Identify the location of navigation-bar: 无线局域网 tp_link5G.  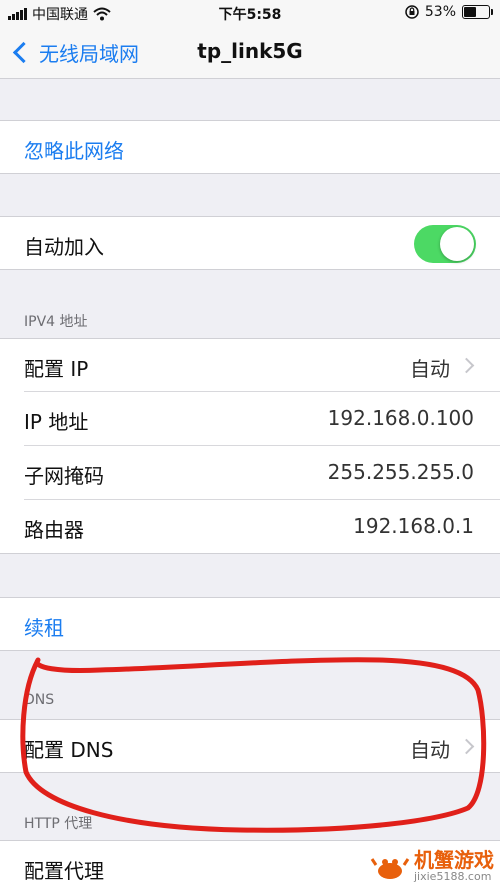
(250, 52).